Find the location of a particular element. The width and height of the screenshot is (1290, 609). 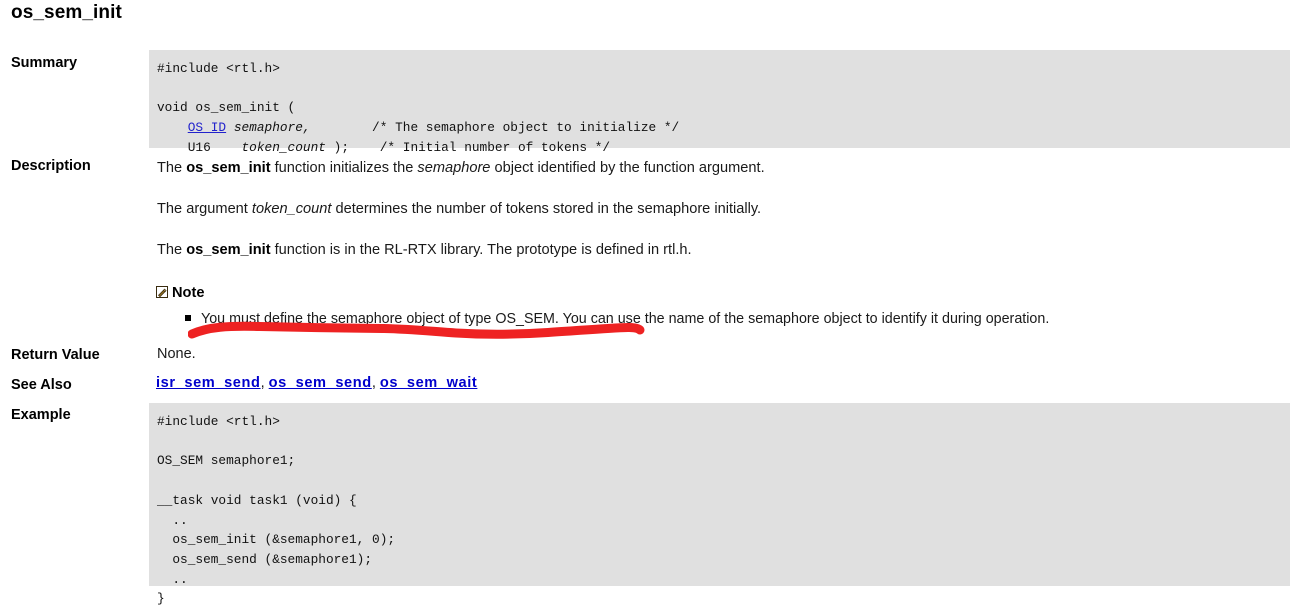

para1-function-name: os_sem_init is located at coordinates (228, 168).